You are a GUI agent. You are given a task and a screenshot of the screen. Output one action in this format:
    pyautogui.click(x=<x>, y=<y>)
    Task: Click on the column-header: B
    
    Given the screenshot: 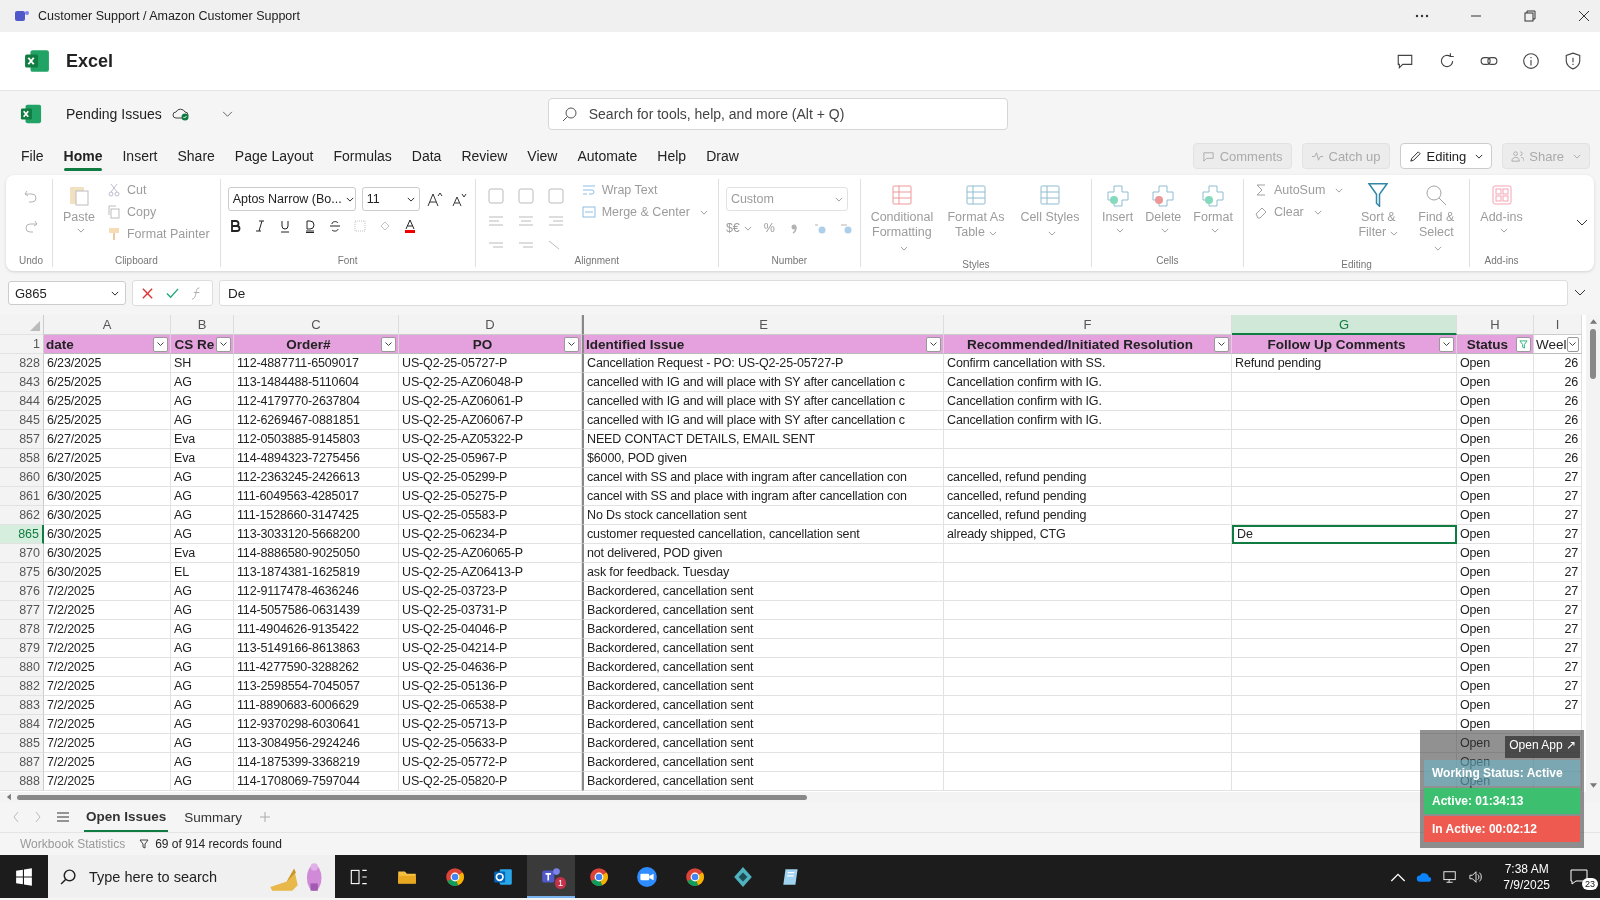 What is the action you would take?
    pyautogui.click(x=202, y=325)
    